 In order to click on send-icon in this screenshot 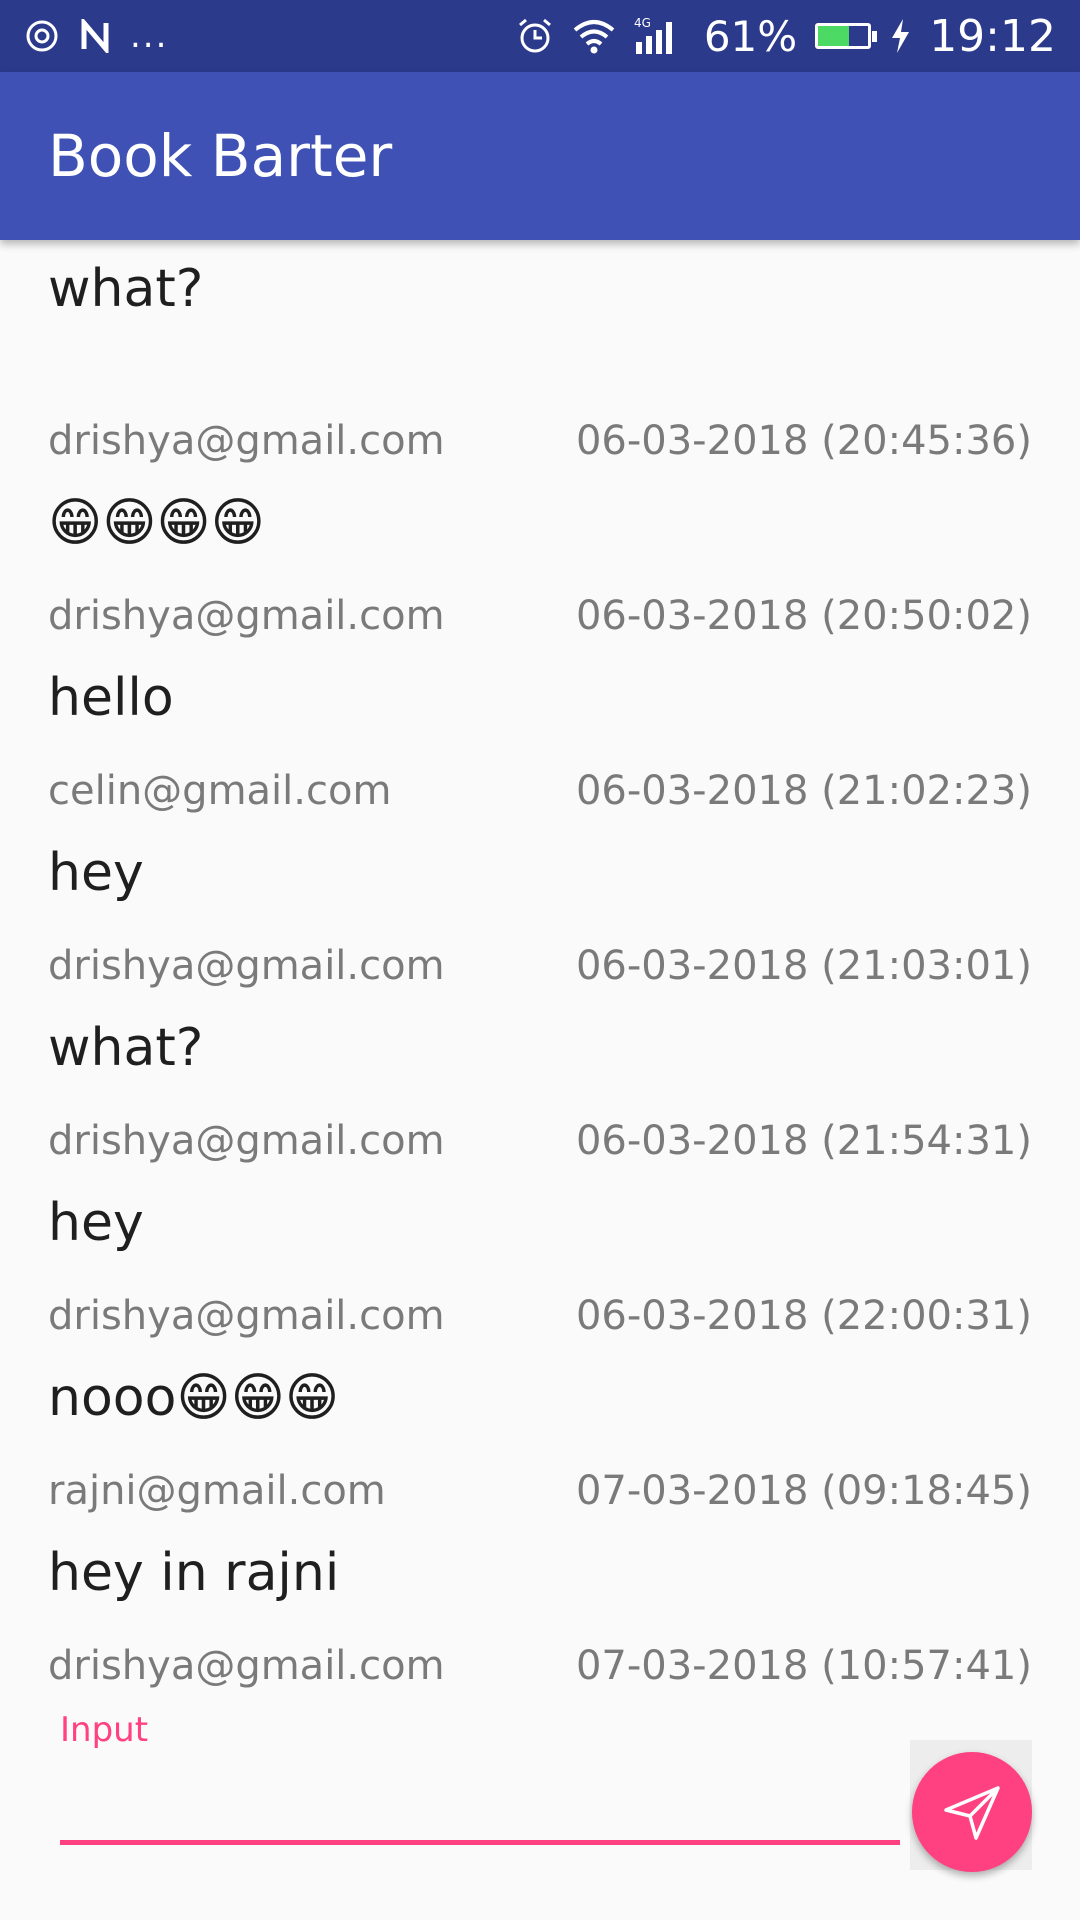, I will do `click(972, 1812)`.